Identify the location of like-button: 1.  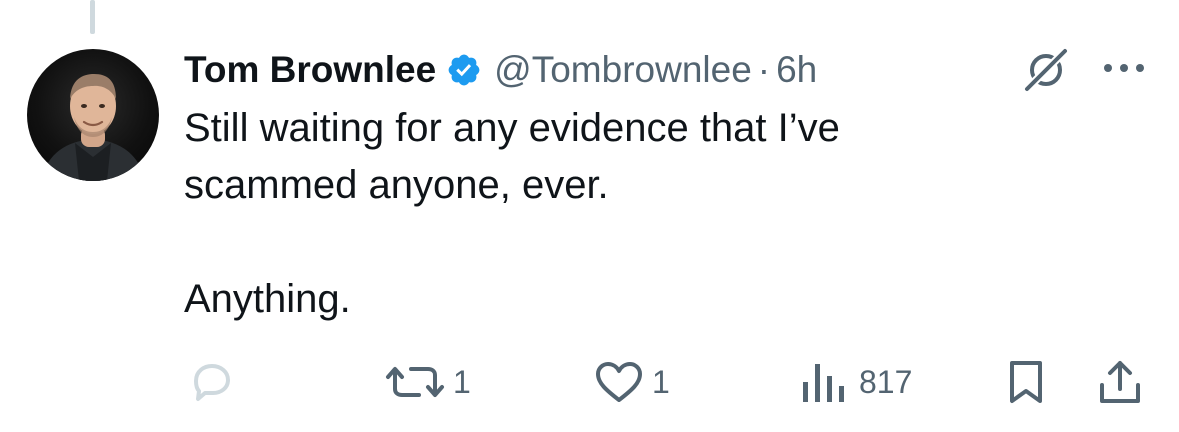
(632, 382).